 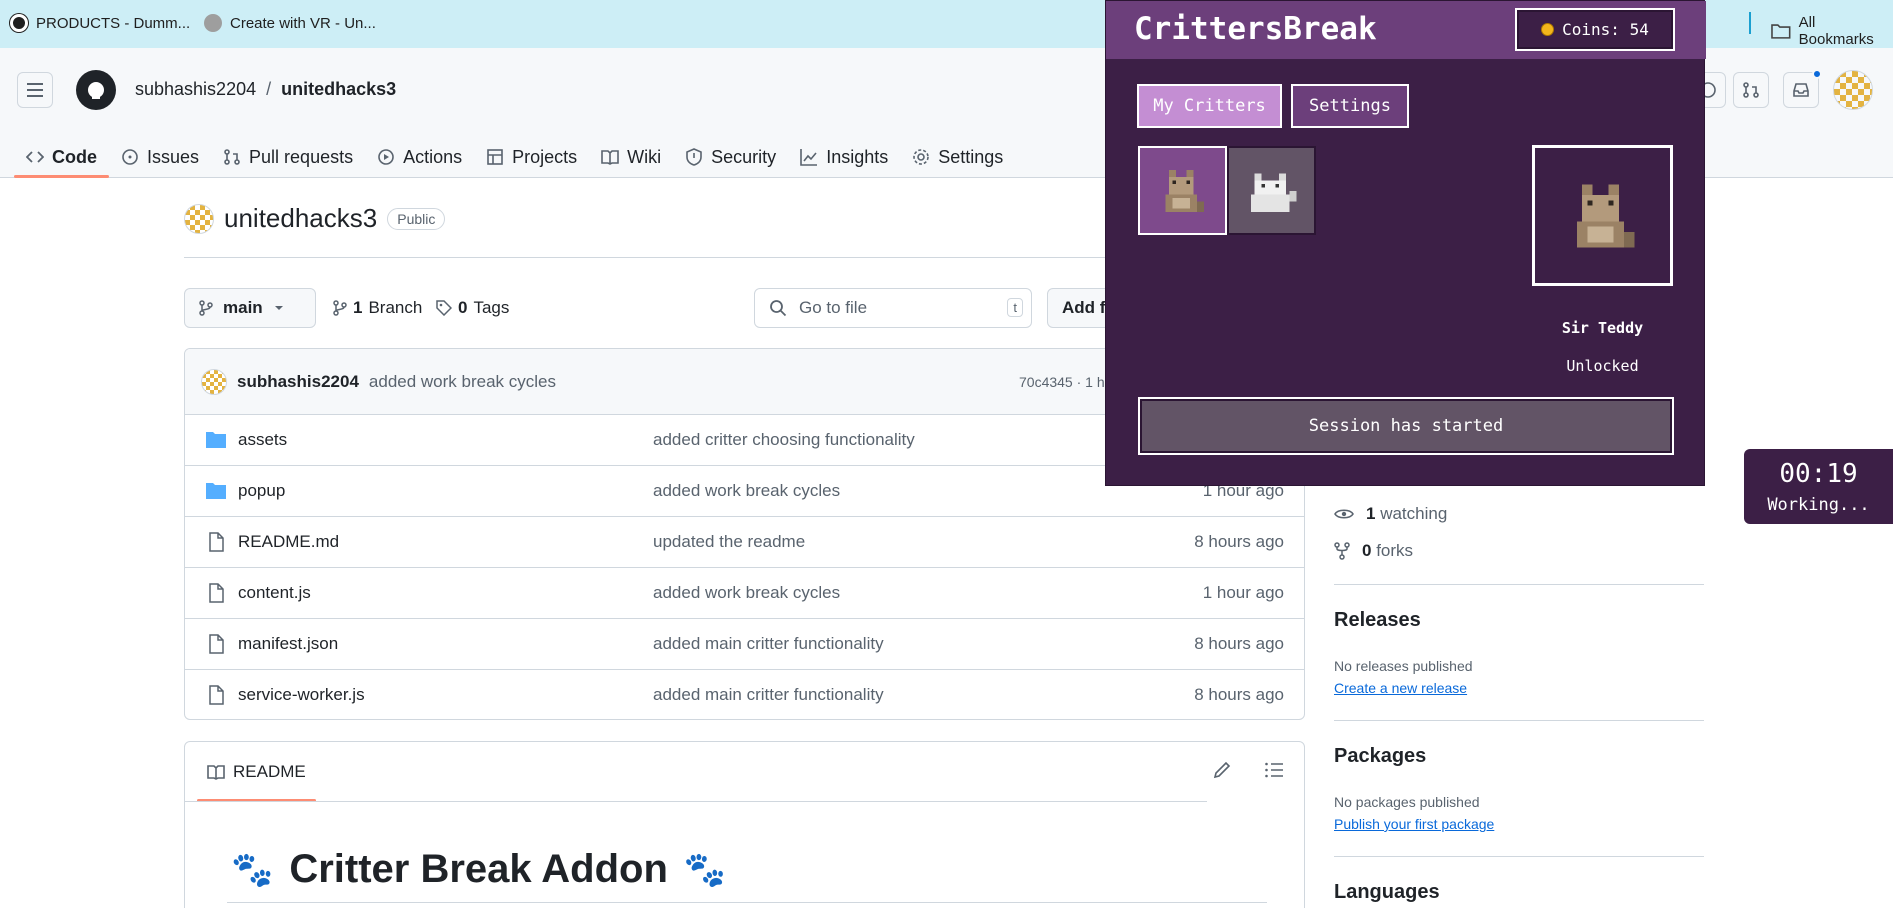 What do you see at coordinates (1274, 770) in the screenshot?
I see `list-icon` at bounding box center [1274, 770].